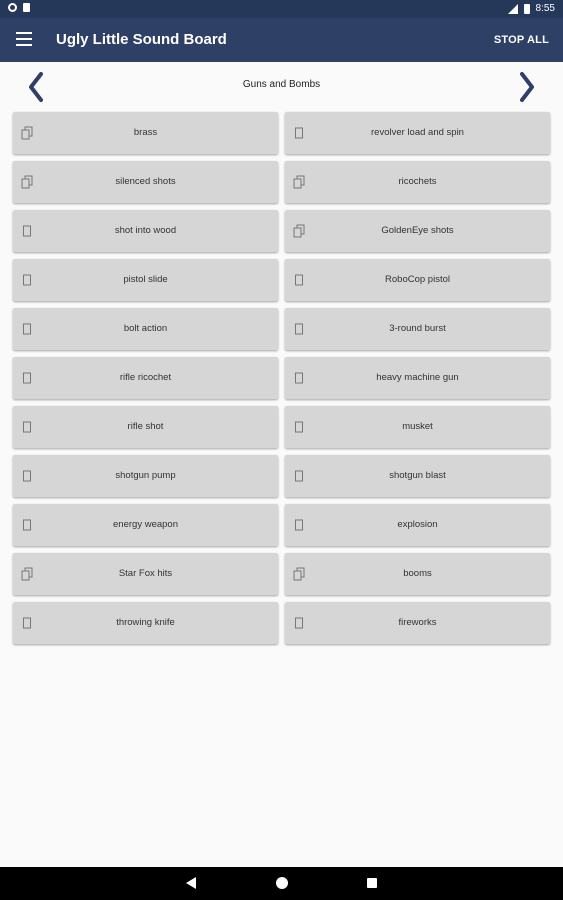 The height and width of the screenshot is (900, 563). What do you see at coordinates (24, 39) in the screenshot?
I see `hamburger-menu-icon` at bounding box center [24, 39].